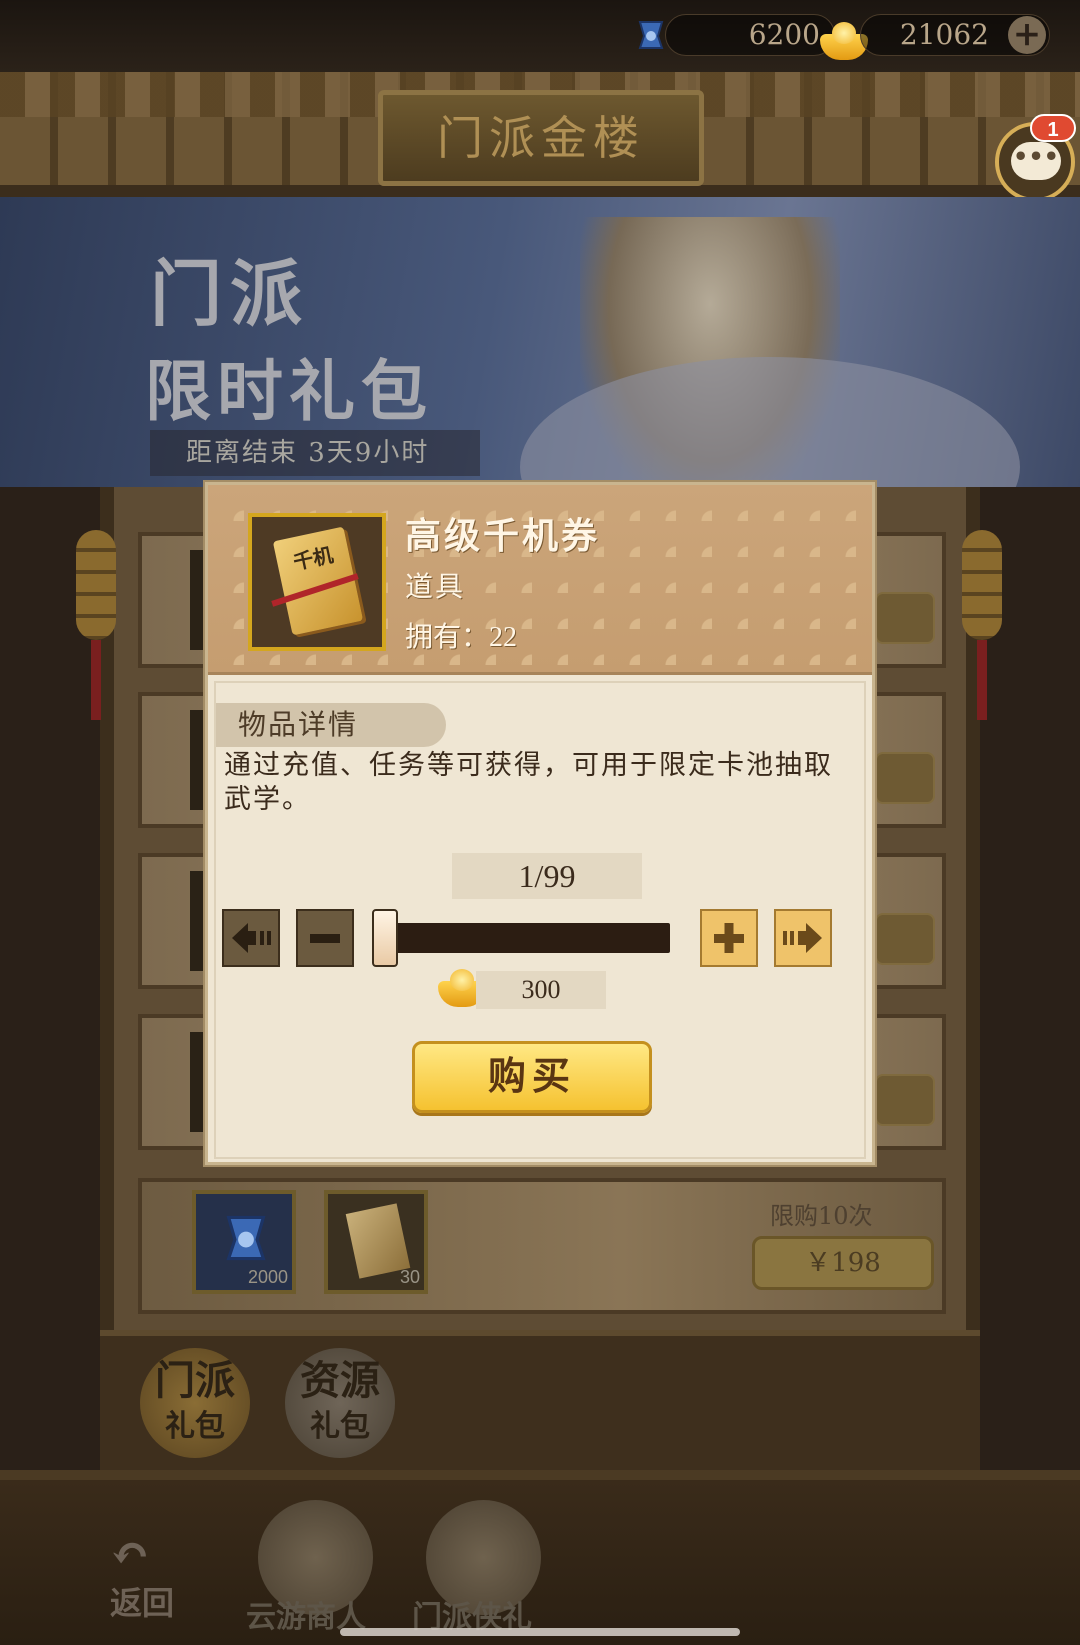 The width and height of the screenshot is (1080, 1645). I want to click on add-gold-button: +, so click(1027, 35).